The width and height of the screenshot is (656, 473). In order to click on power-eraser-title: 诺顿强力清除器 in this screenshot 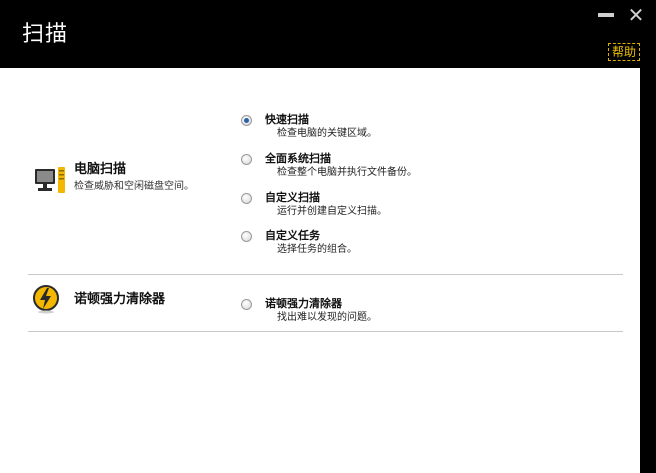, I will do `click(120, 299)`.